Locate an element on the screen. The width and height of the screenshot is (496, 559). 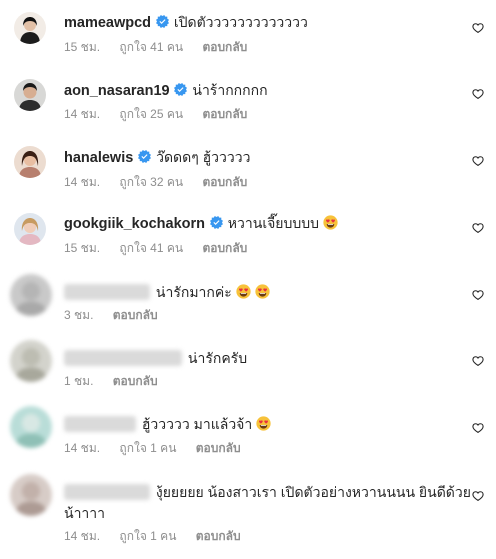
comment-text: เปิดตัววววววววววววว is located at coordinates (240, 22).